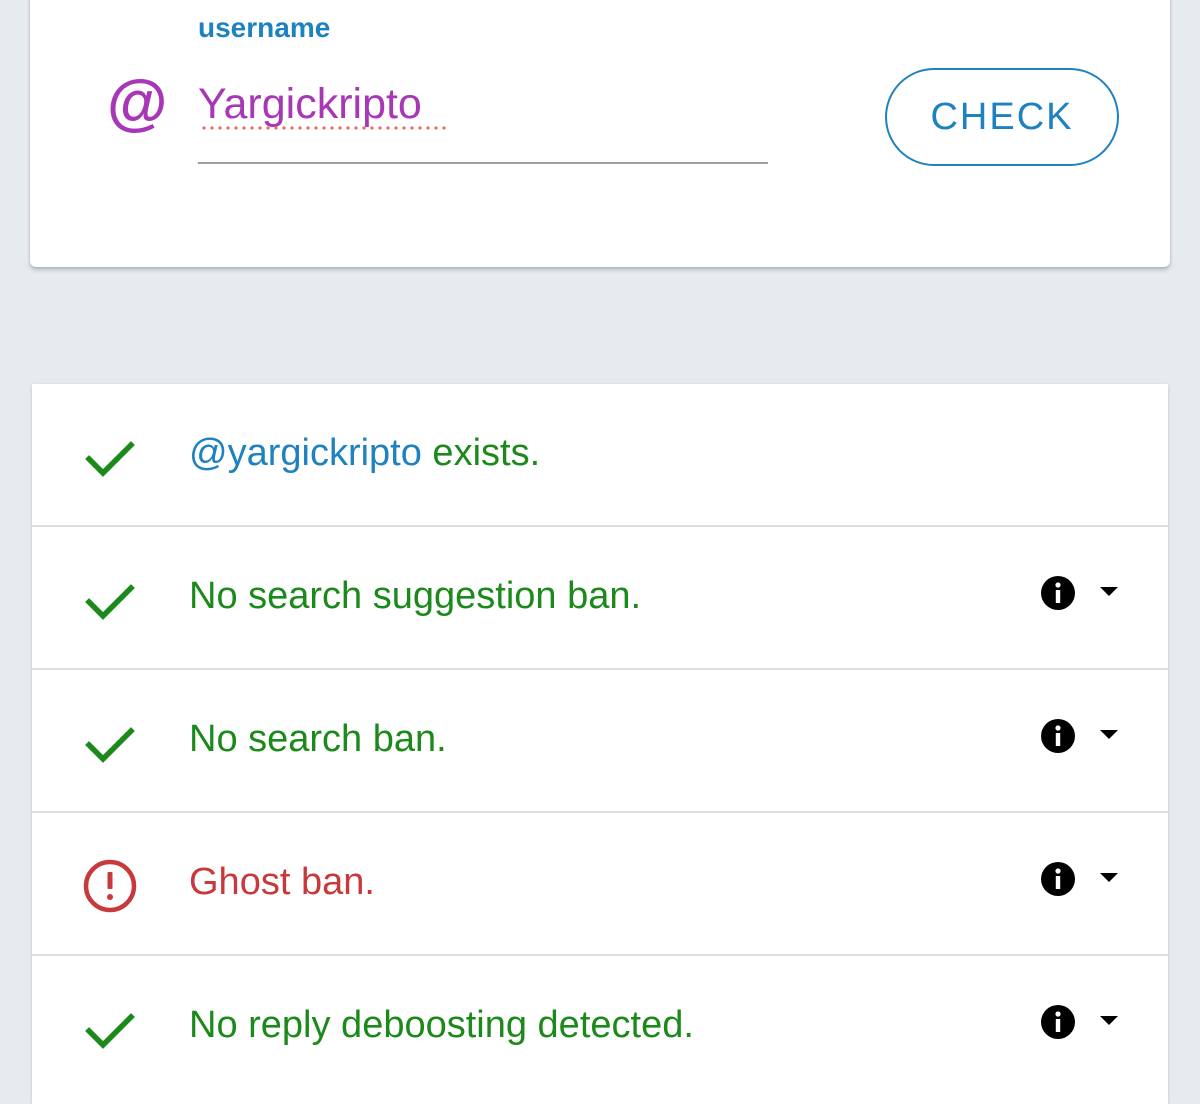 The width and height of the screenshot is (1200, 1104). What do you see at coordinates (441, 1025) in the screenshot?
I see `result-text: No reply deboosting detected.` at bounding box center [441, 1025].